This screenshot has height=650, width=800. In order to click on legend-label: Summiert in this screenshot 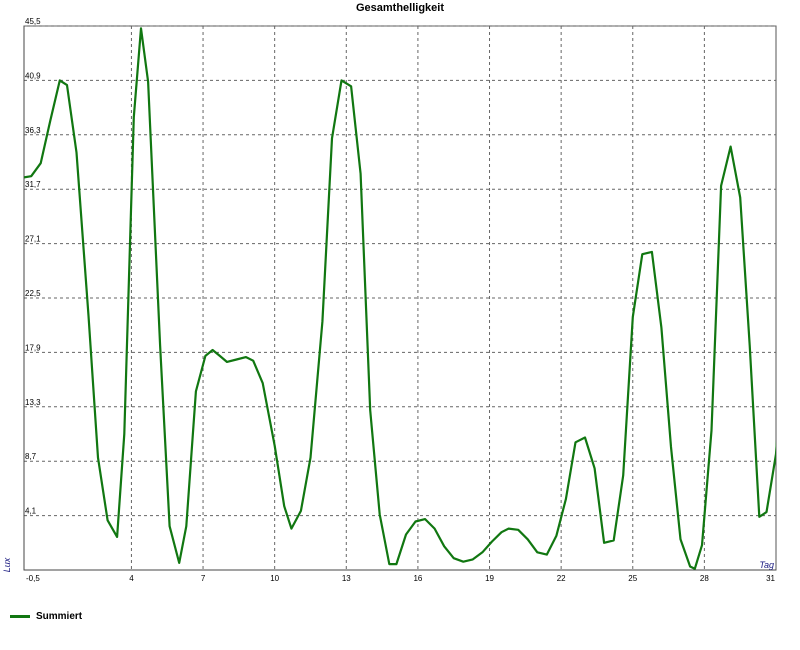, I will do `click(59, 616)`.